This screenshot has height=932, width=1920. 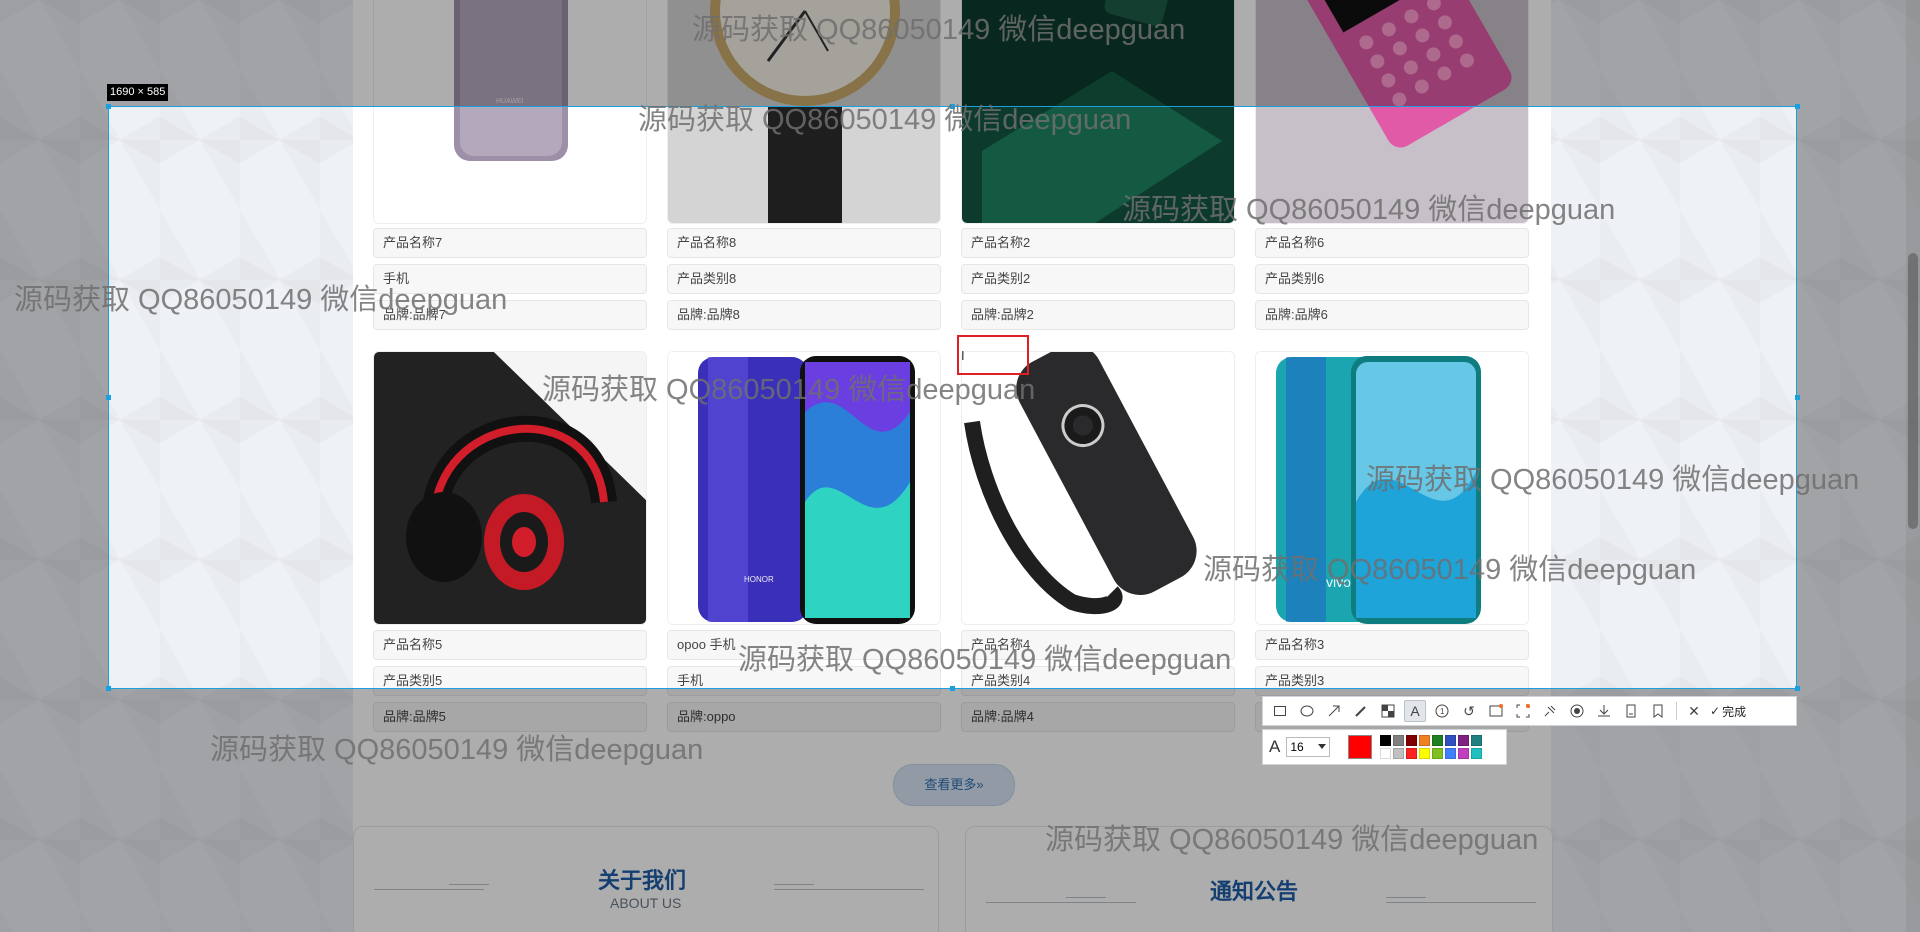 What do you see at coordinates (1360, 747) in the screenshot?
I see `current-color-swatch` at bounding box center [1360, 747].